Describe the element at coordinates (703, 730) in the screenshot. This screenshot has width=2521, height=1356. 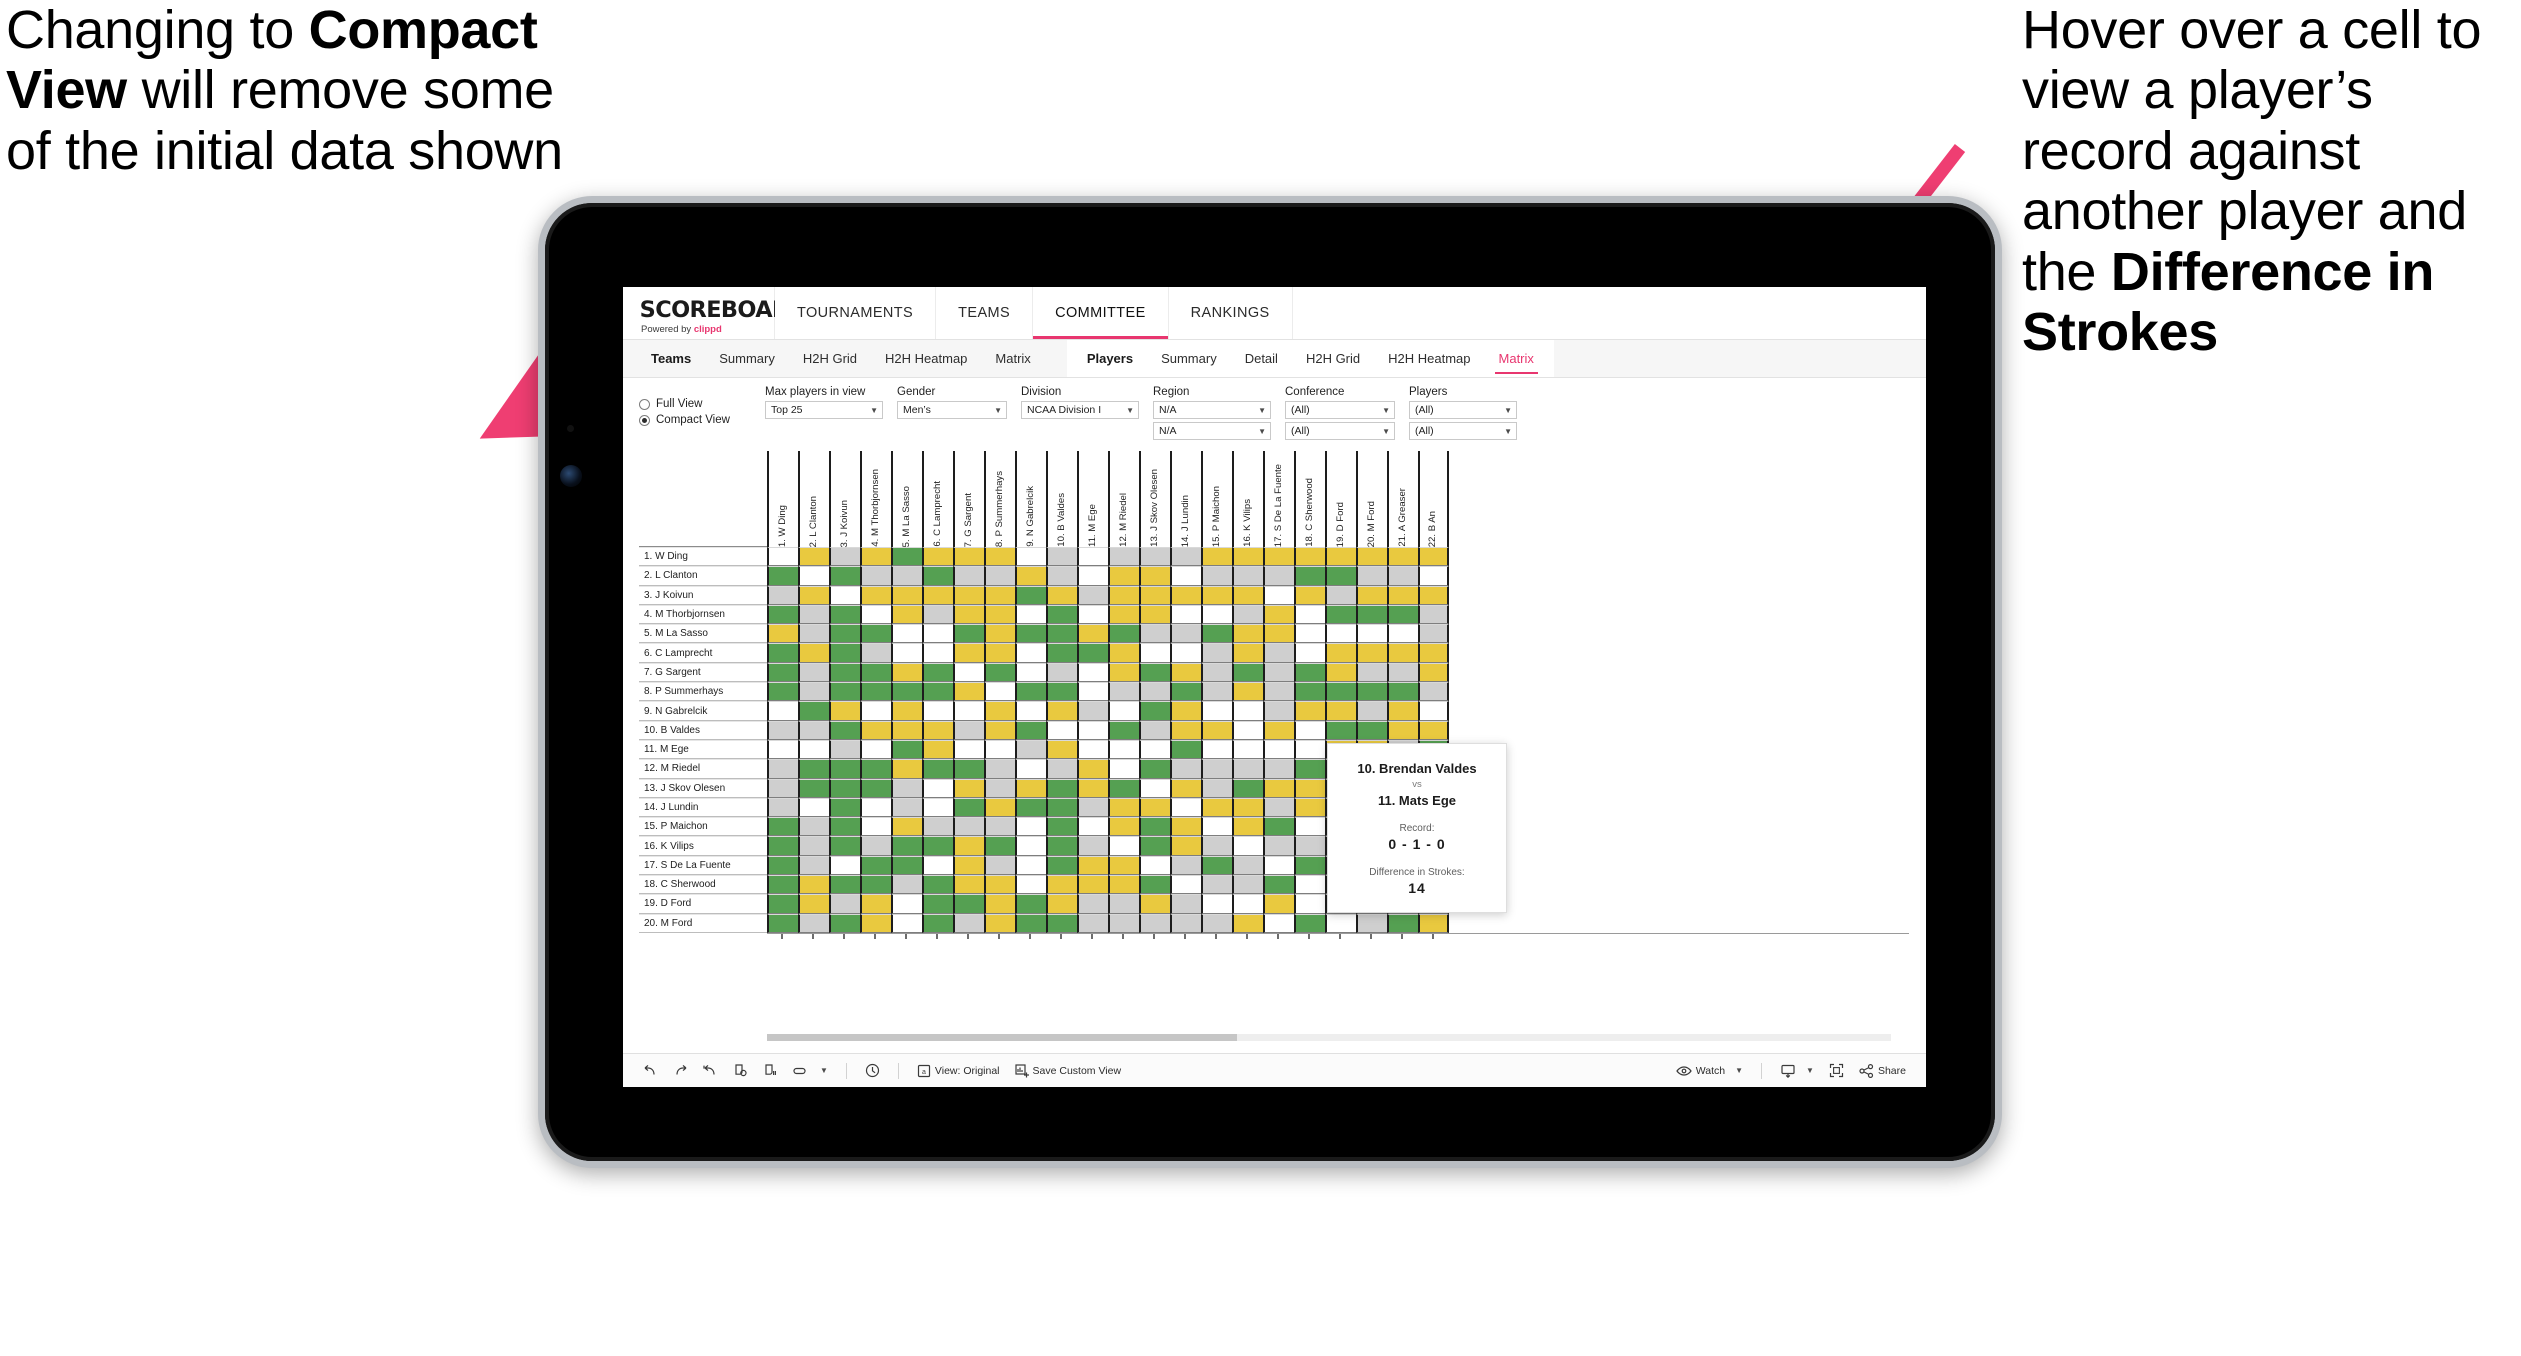
I see `matrix-row-label: 10. B Valdes` at that location.